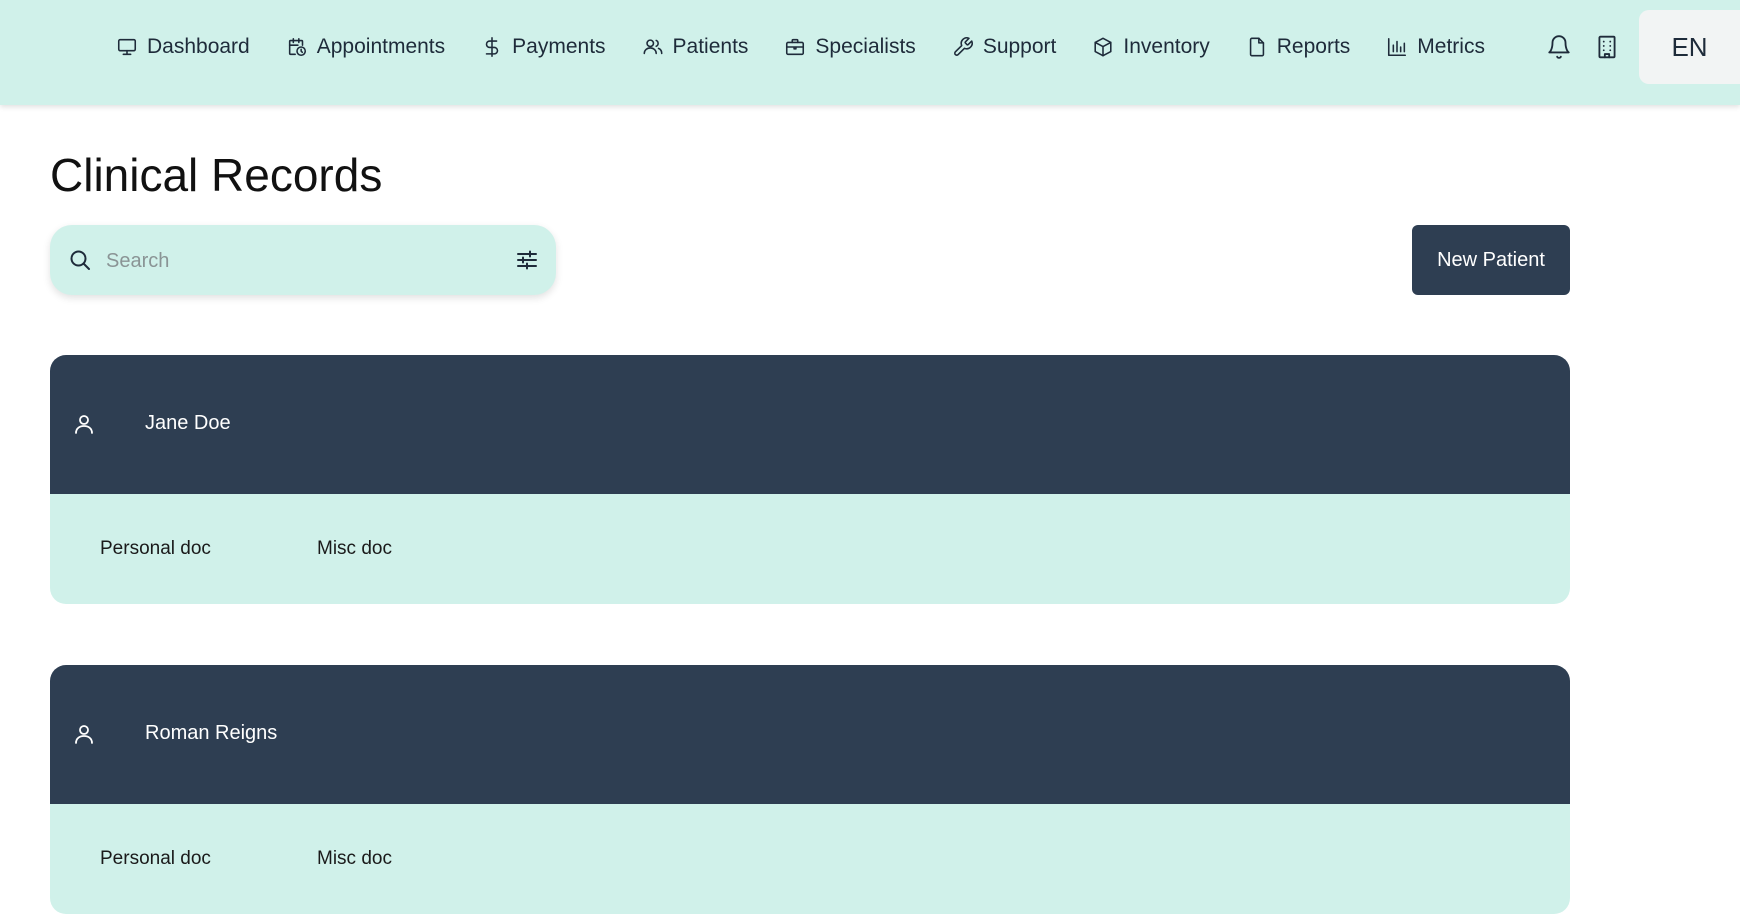  I want to click on patient-header: Roman Reigns, so click(810, 734).